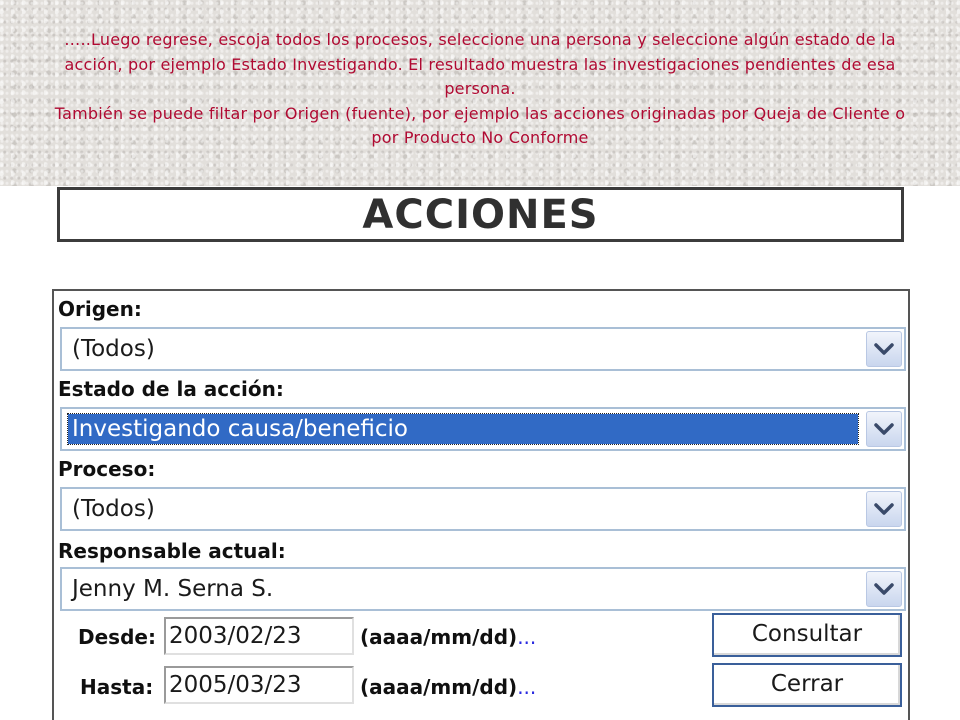  Describe the element at coordinates (117, 637) in the screenshot. I see `desde-label: Desde:` at that location.